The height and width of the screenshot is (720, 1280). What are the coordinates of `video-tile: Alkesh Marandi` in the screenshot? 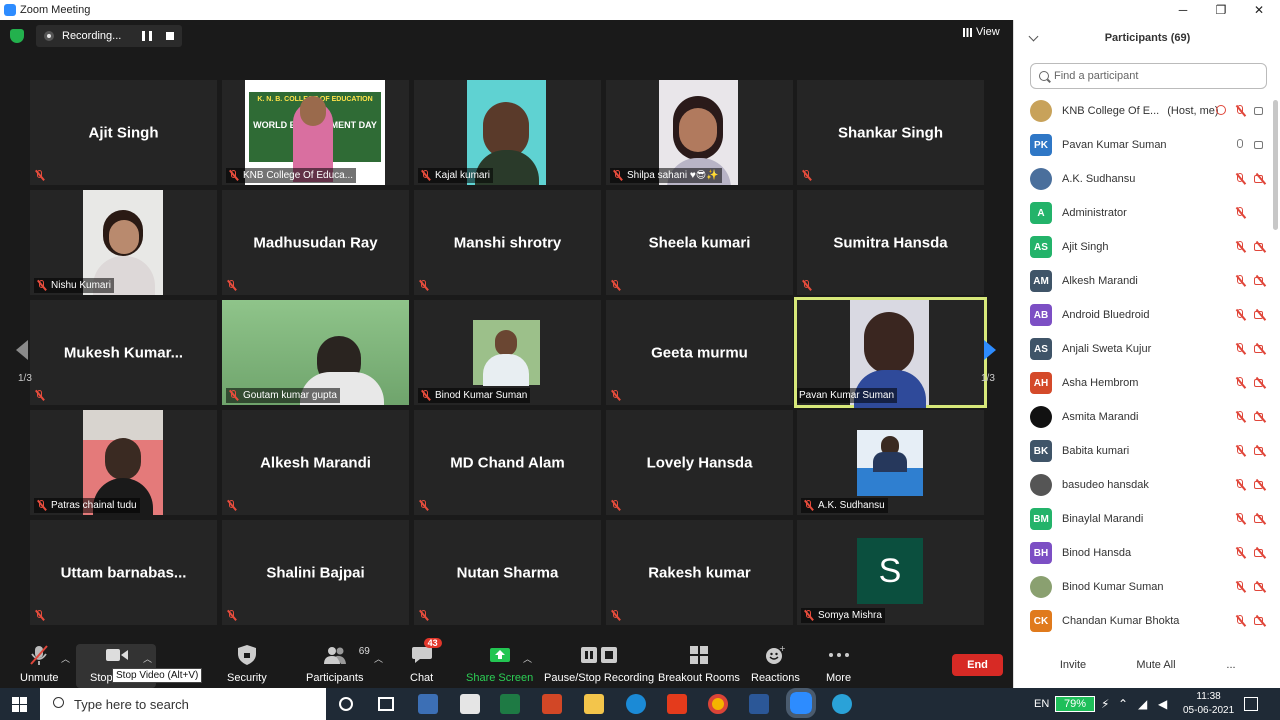 It's located at (315, 462).